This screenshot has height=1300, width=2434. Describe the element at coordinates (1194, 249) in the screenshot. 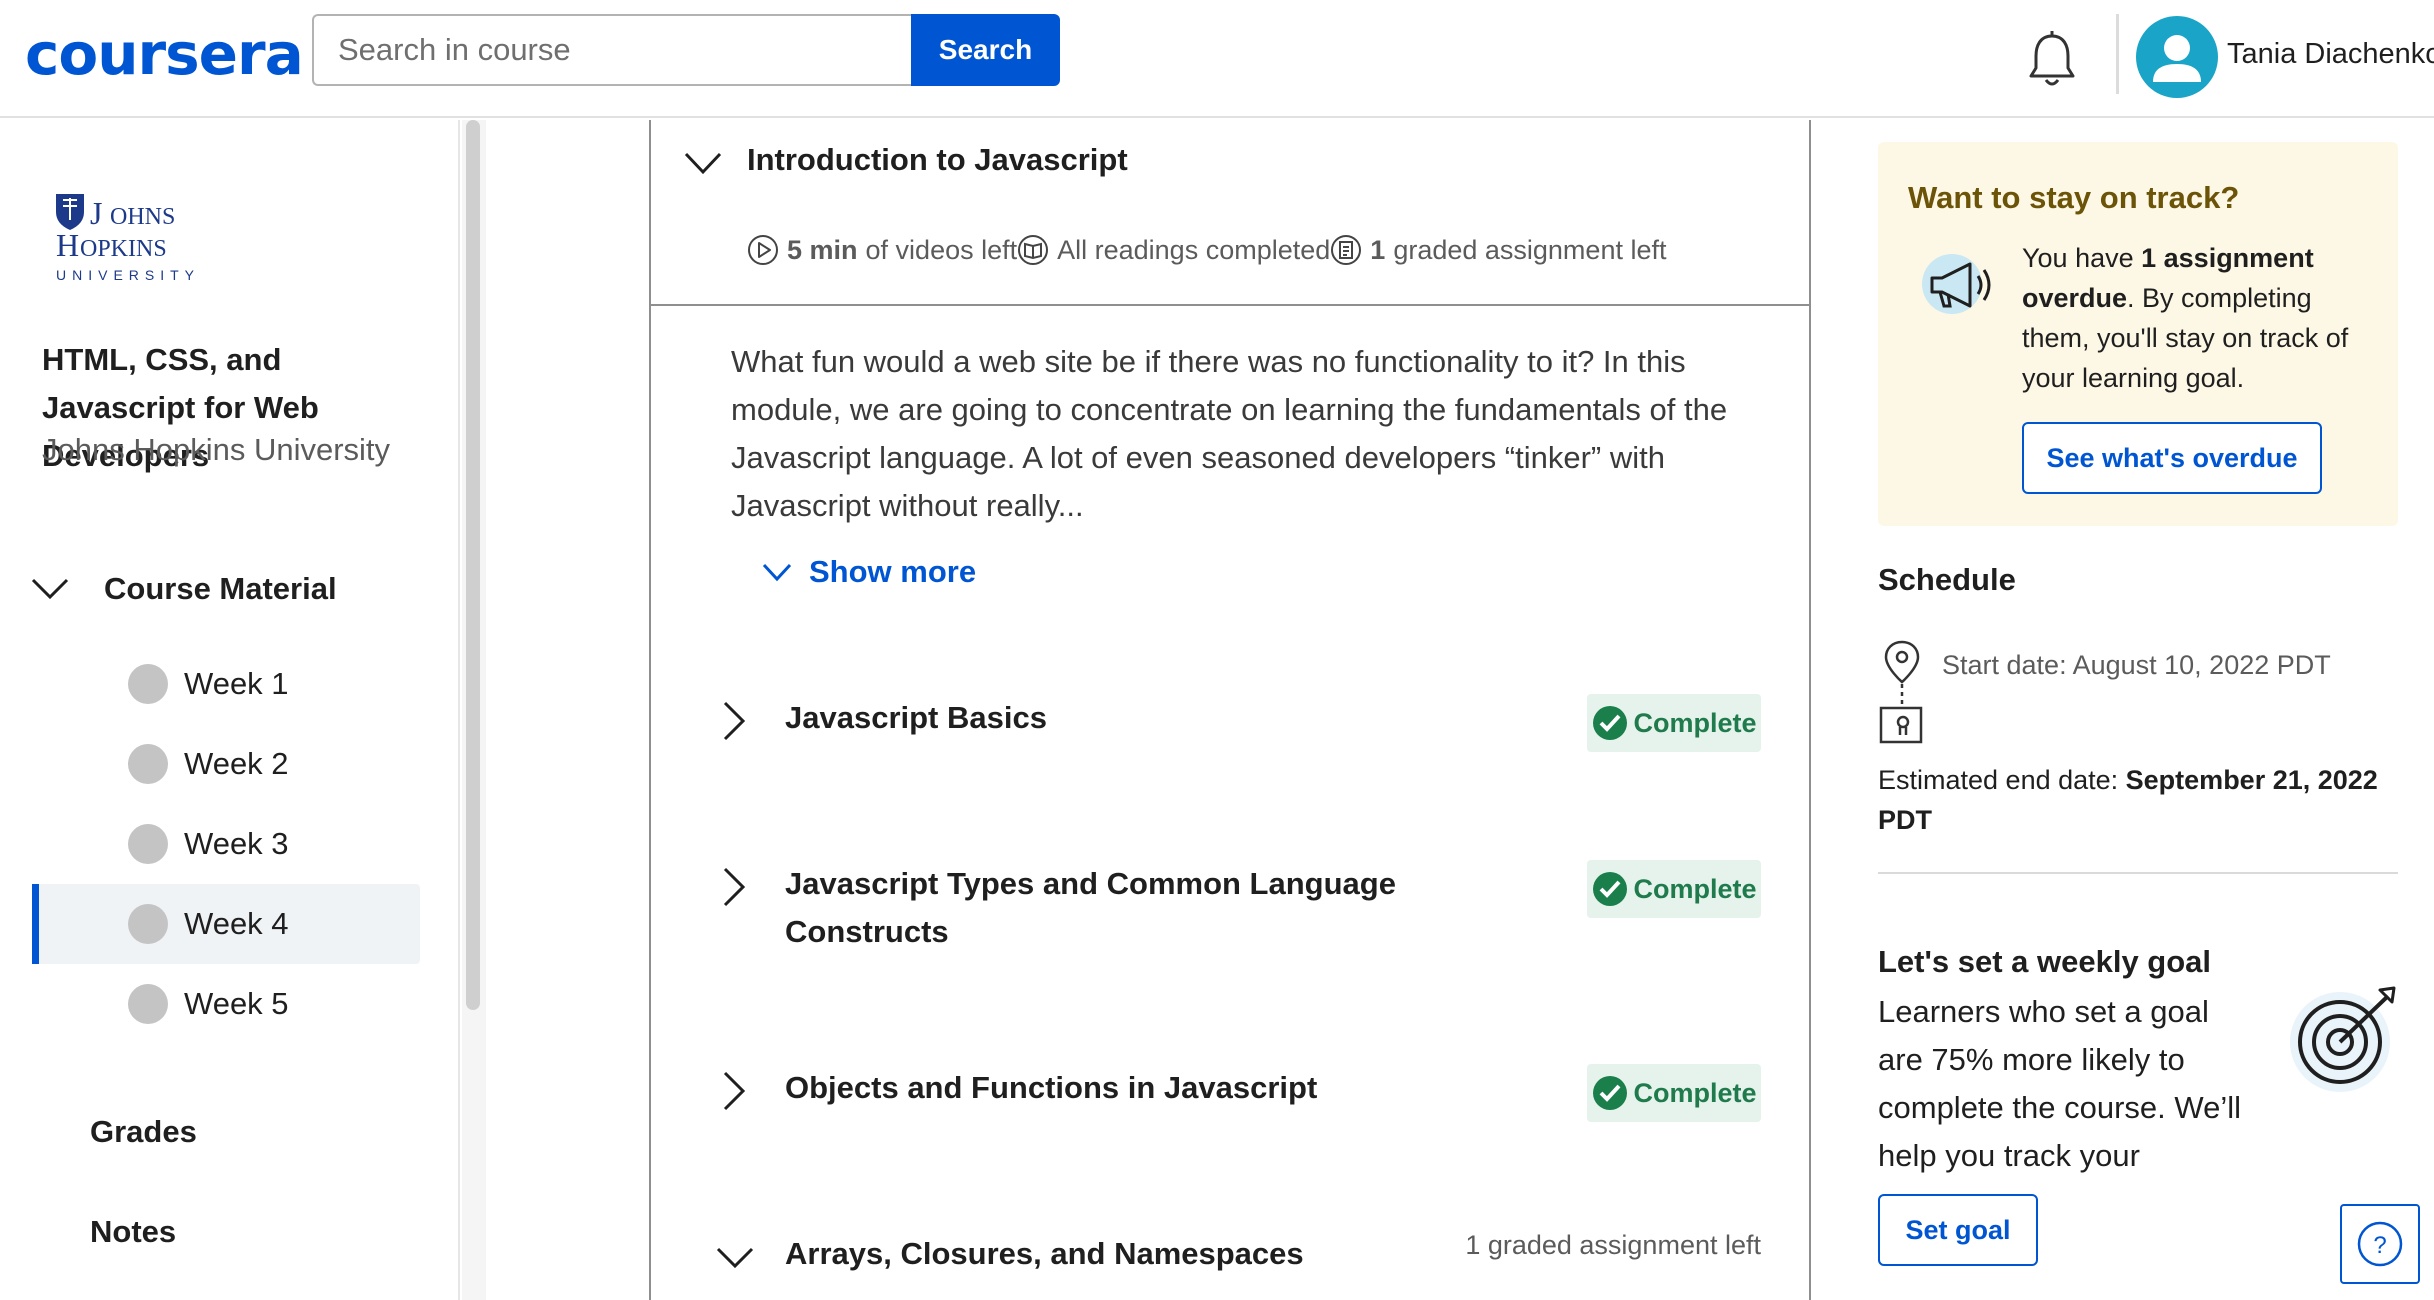

I see `readings-text: All readings completed` at that location.